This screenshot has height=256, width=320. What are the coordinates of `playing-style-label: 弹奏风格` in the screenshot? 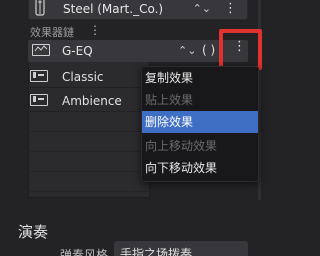 It's located at (84, 252).